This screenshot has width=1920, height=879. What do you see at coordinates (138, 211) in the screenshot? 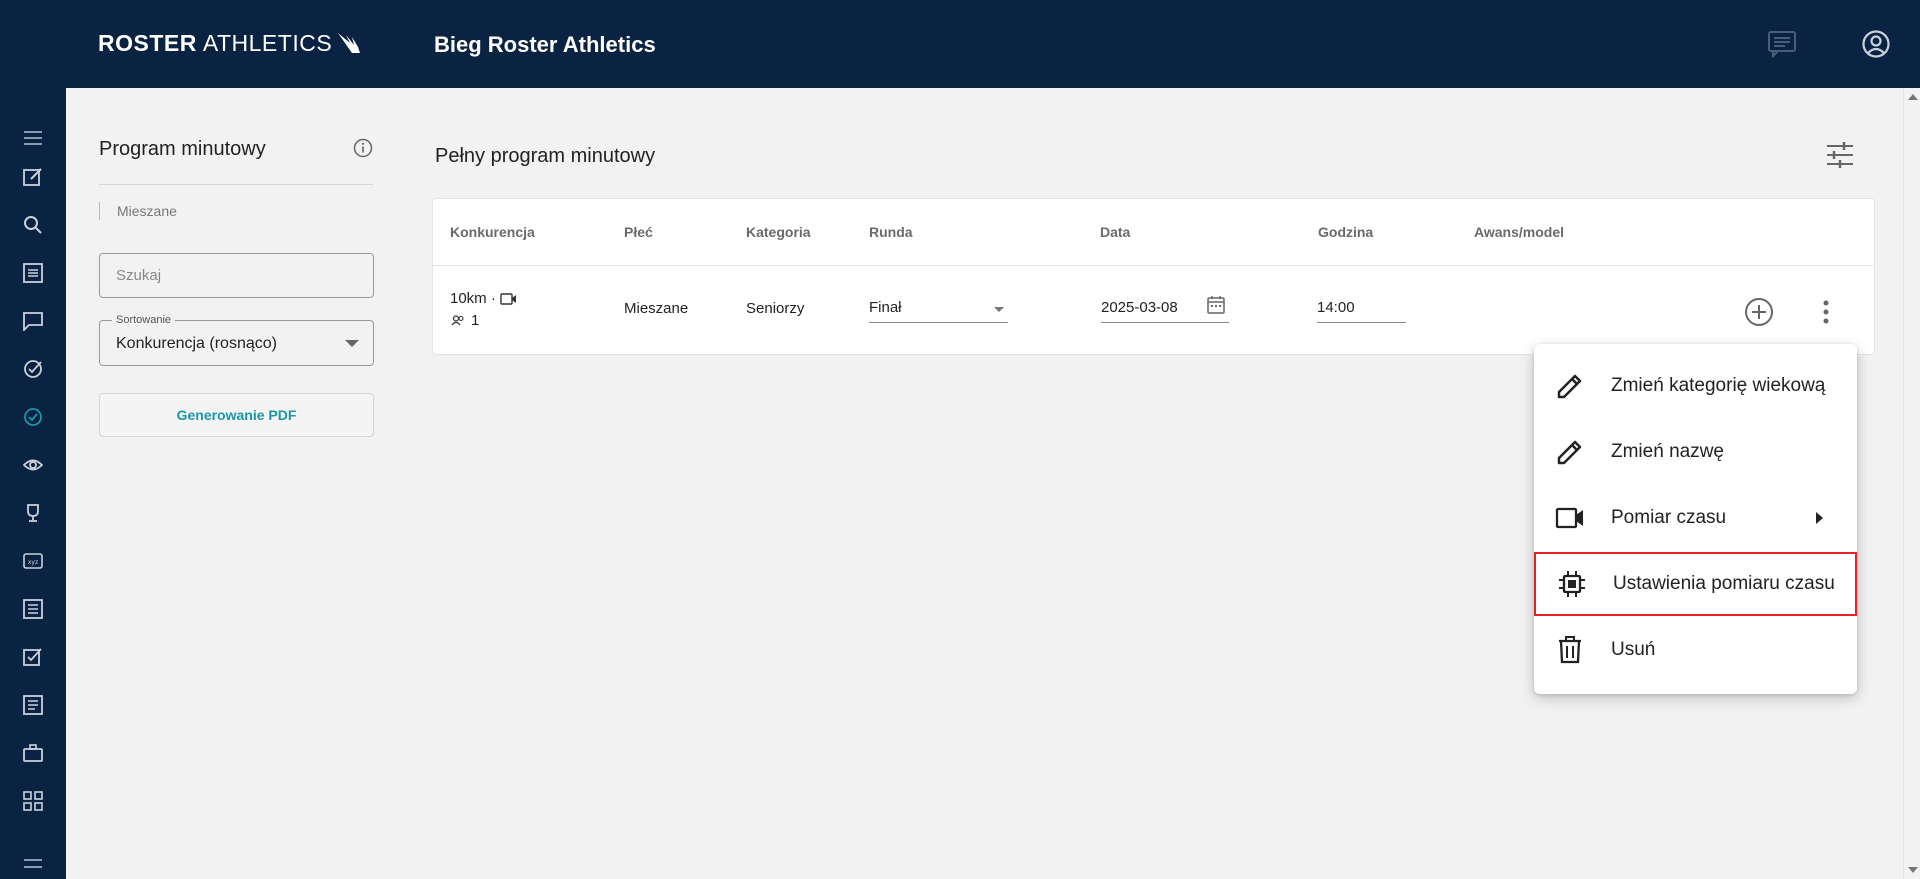
I see `filter-tag: Mieszane` at bounding box center [138, 211].